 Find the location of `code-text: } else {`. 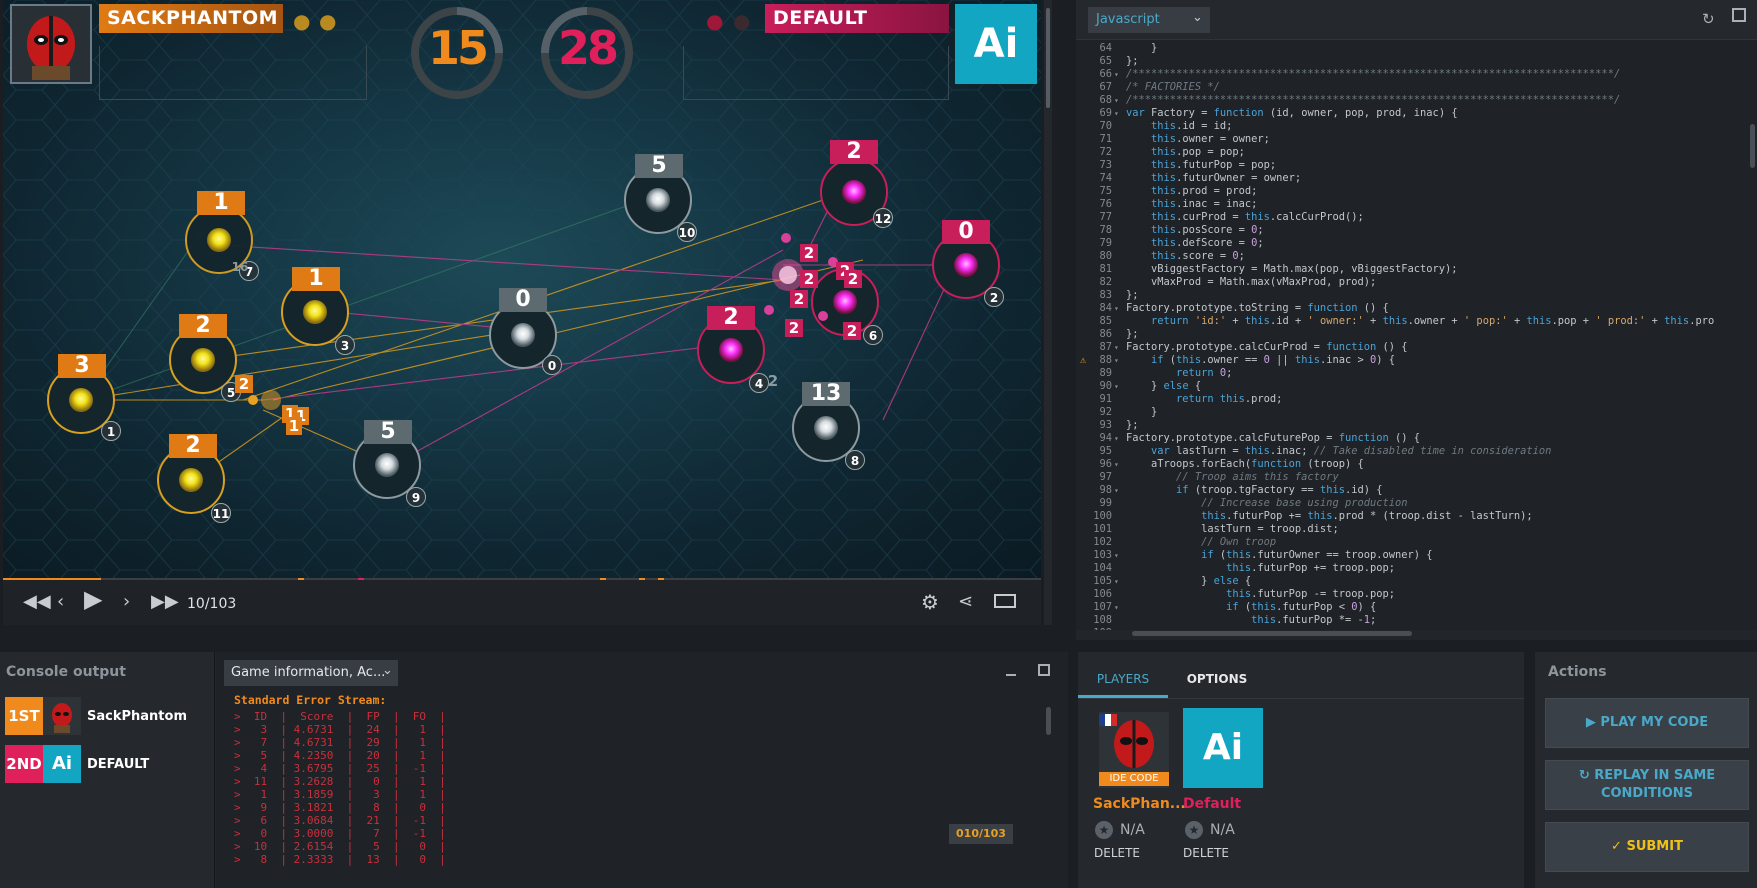

code-text: } else { is located at coordinates (1164, 386).